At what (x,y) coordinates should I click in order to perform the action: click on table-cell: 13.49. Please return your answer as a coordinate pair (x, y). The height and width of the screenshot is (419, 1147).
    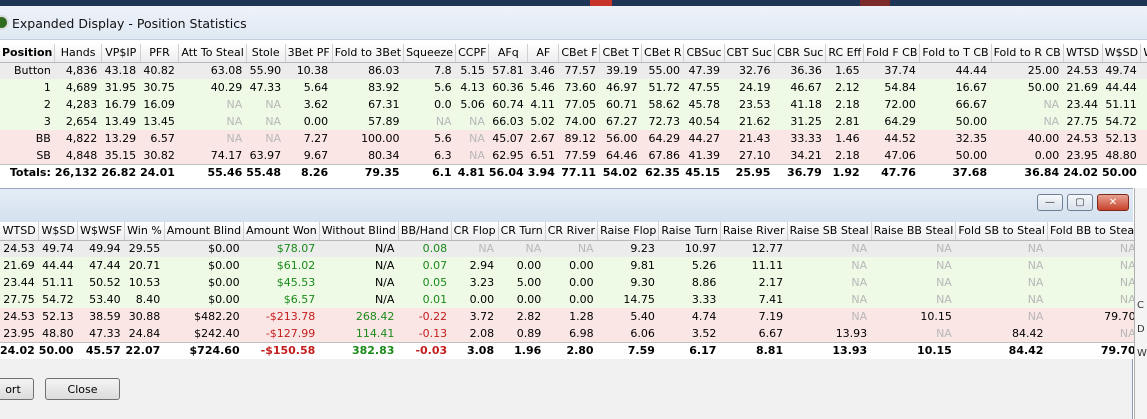
    Looking at the image, I should click on (121, 121).